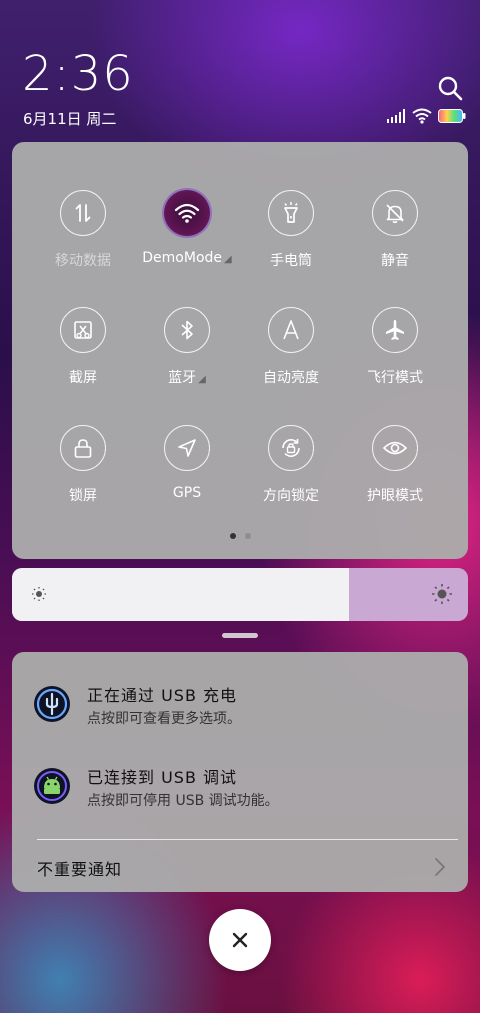 This screenshot has width=480, height=1013. I want to click on eye-icon, so click(395, 448).